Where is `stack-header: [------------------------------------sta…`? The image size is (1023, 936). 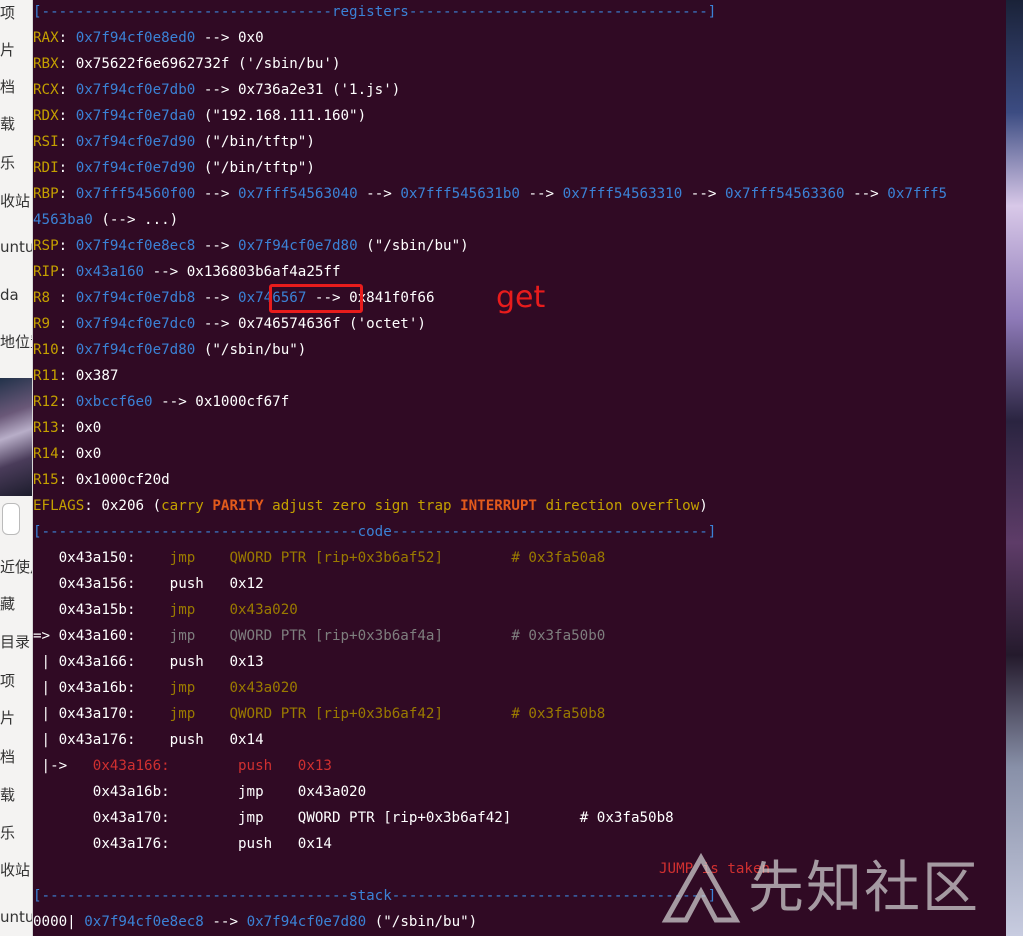 stack-header: [------------------------------------sta… is located at coordinates (375, 896).